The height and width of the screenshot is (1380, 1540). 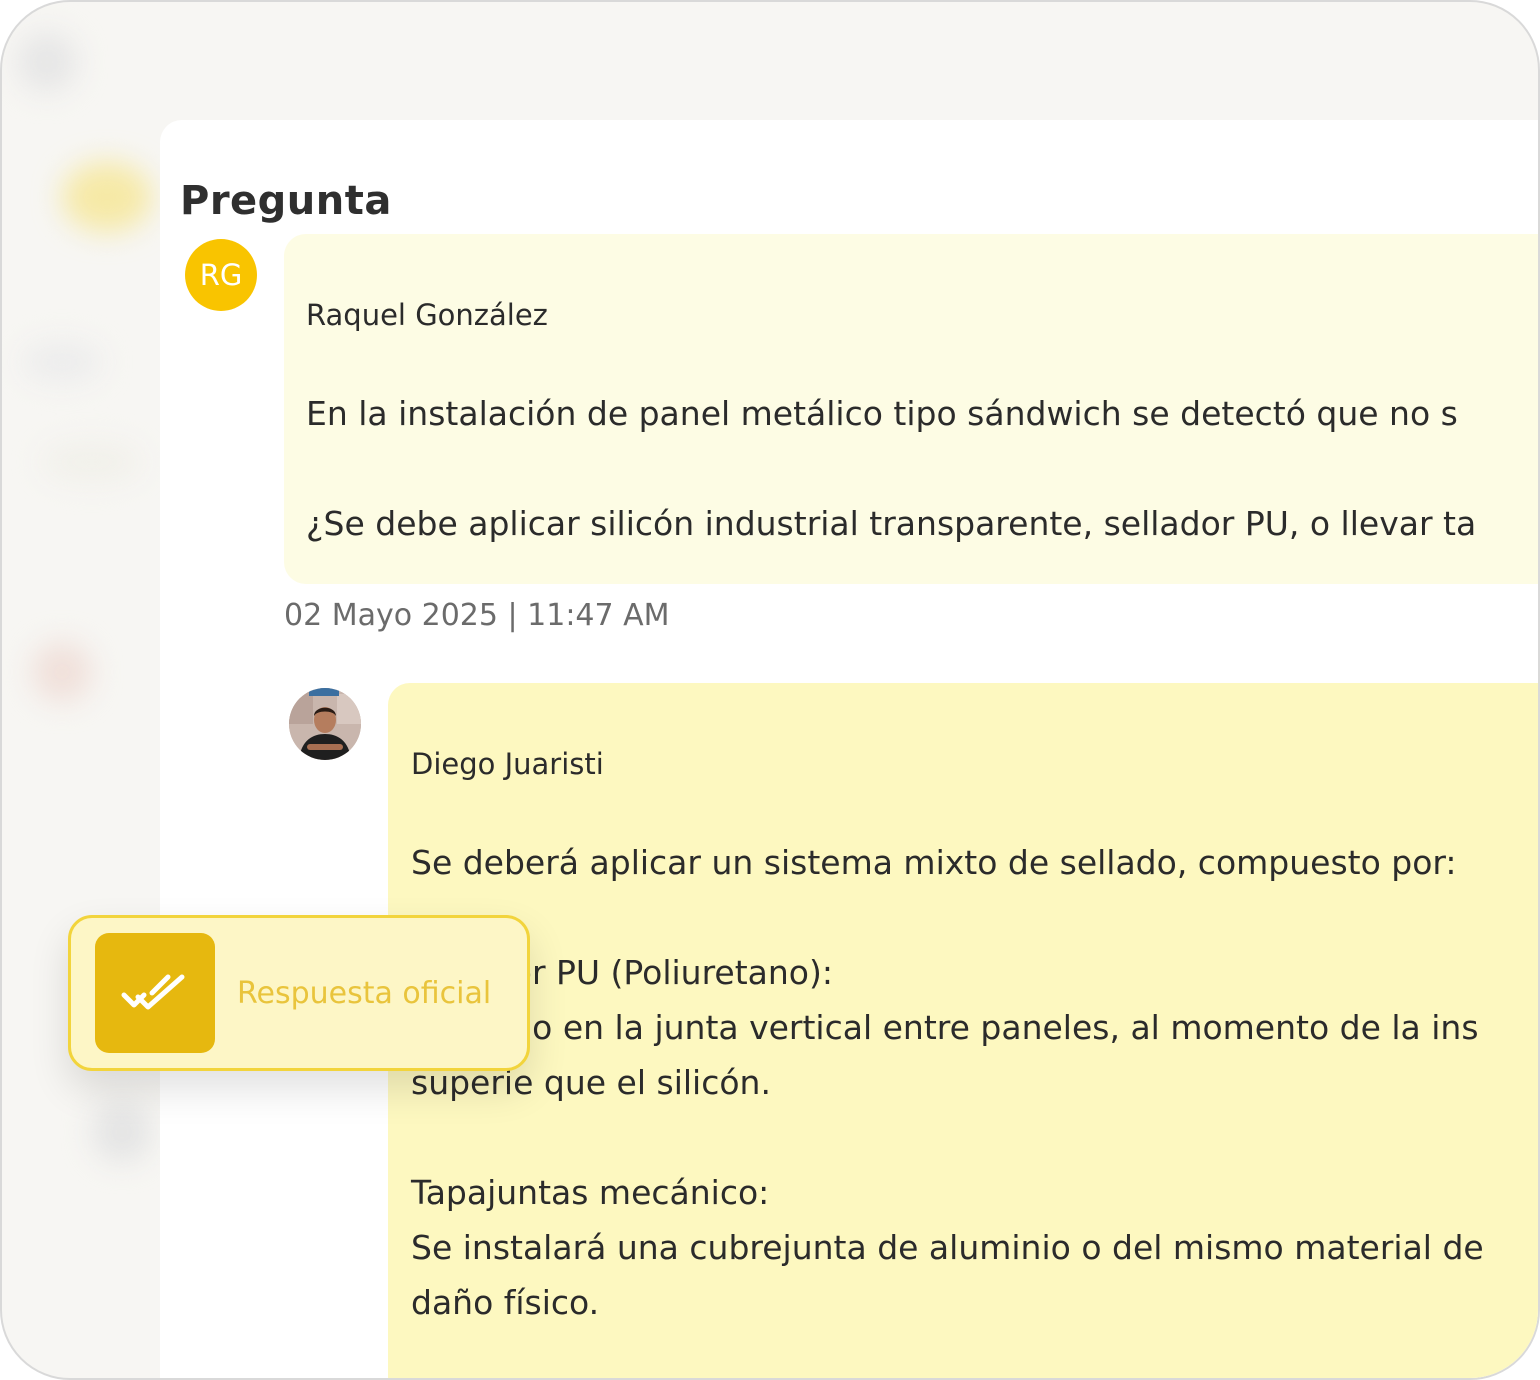 I want to click on question-author-name: Raquel González, so click(x=427, y=315).